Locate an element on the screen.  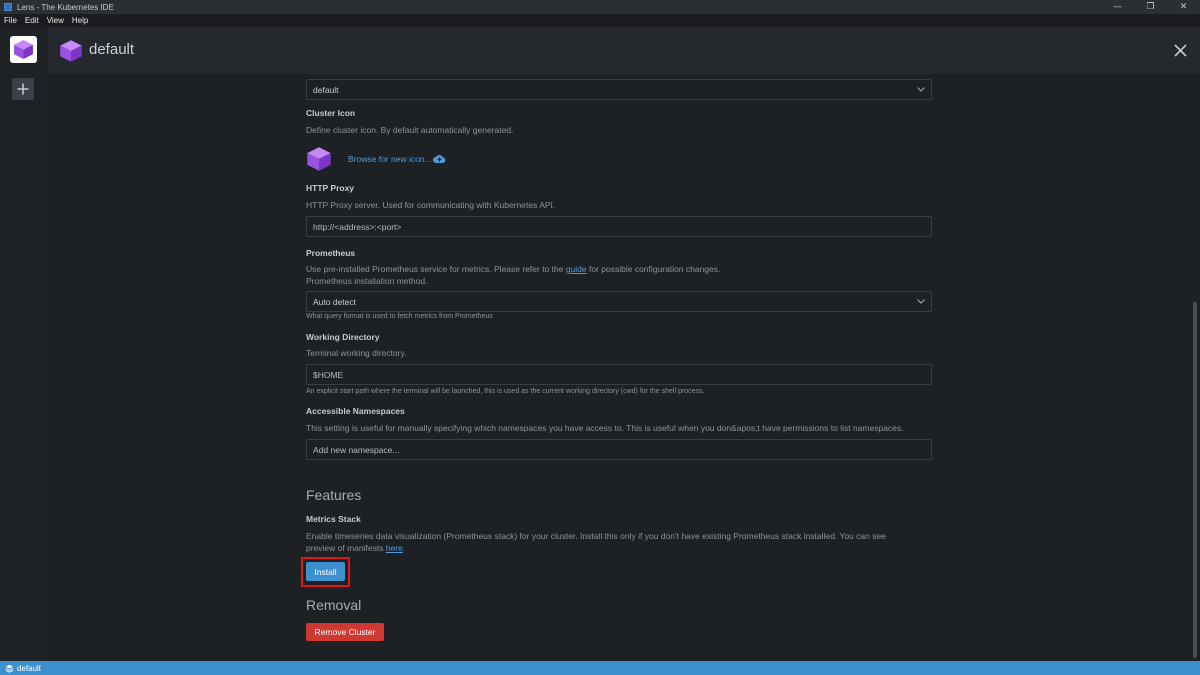
metrics-stack-label: Metrics Stack is located at coordinates (333, 519).